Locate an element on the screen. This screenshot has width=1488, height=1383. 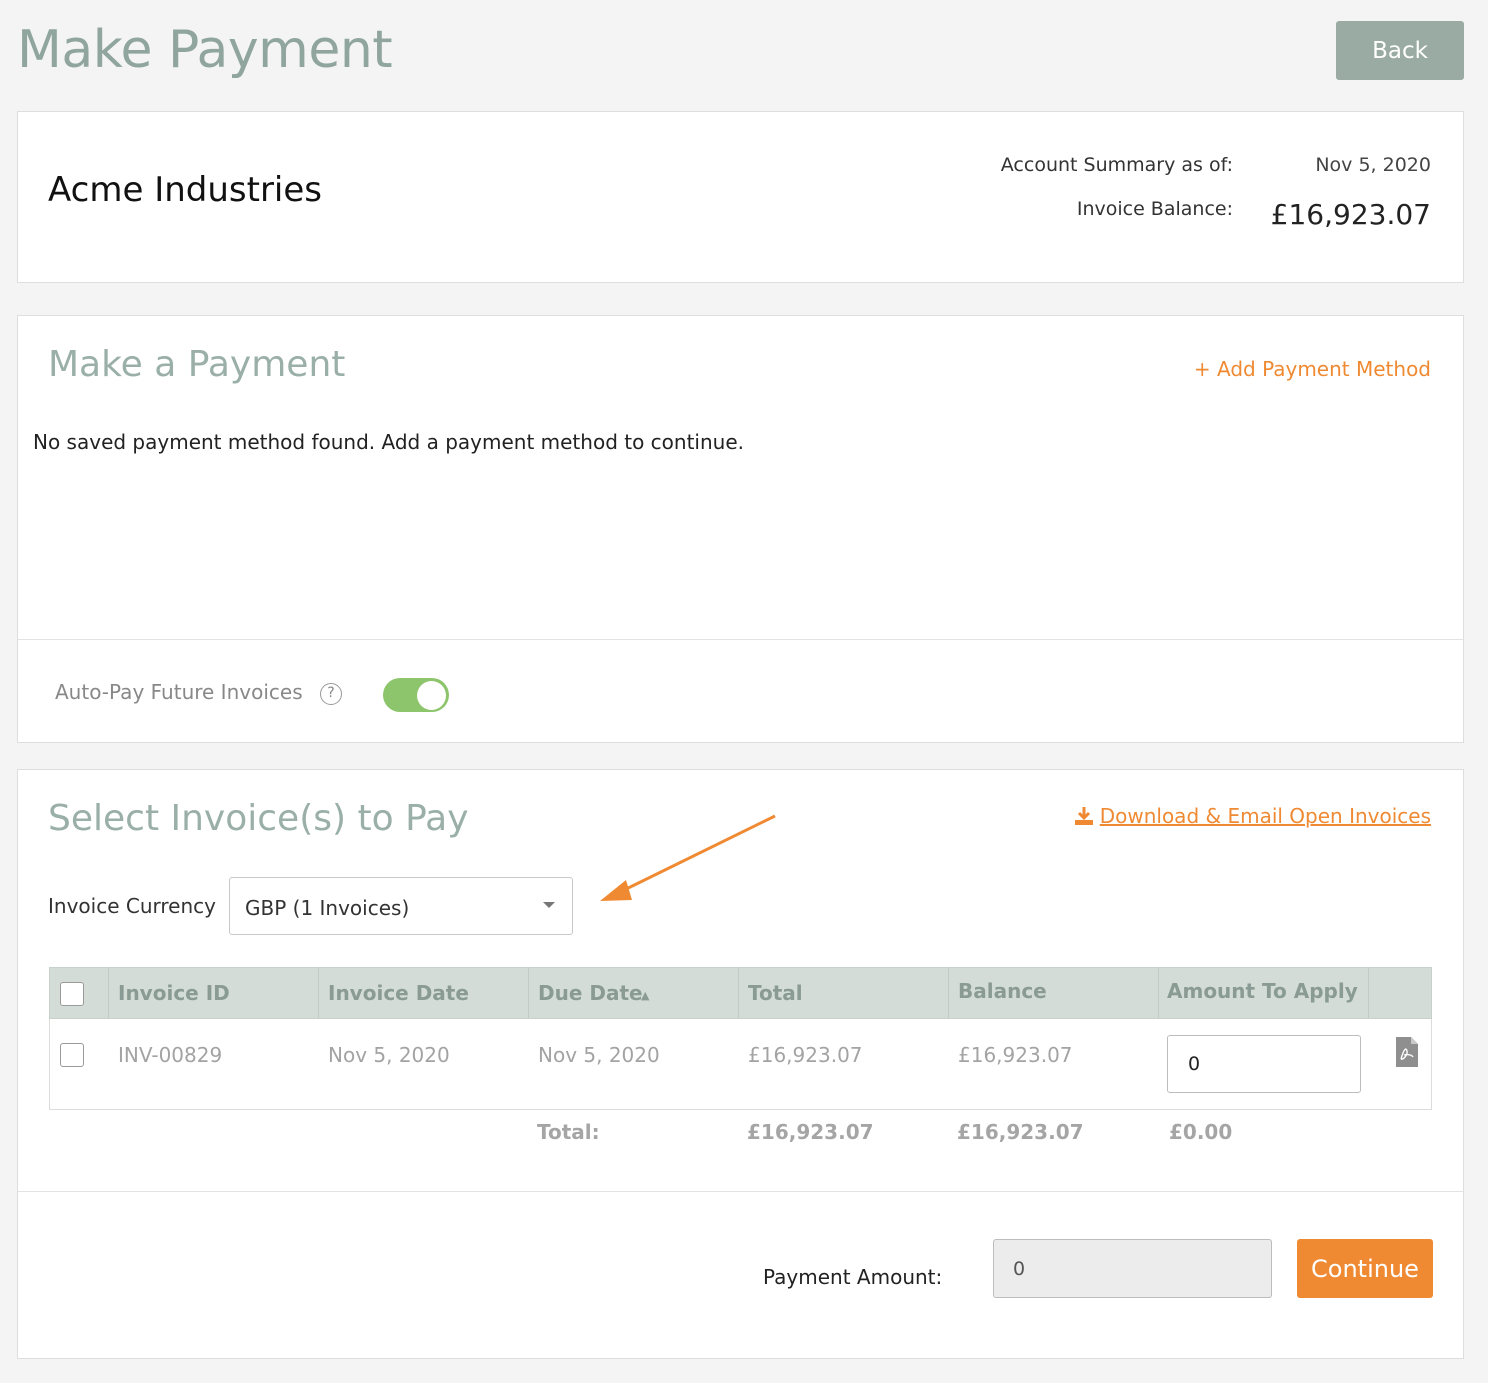
page-title: Make Payment is located at coordinates (205, 50).